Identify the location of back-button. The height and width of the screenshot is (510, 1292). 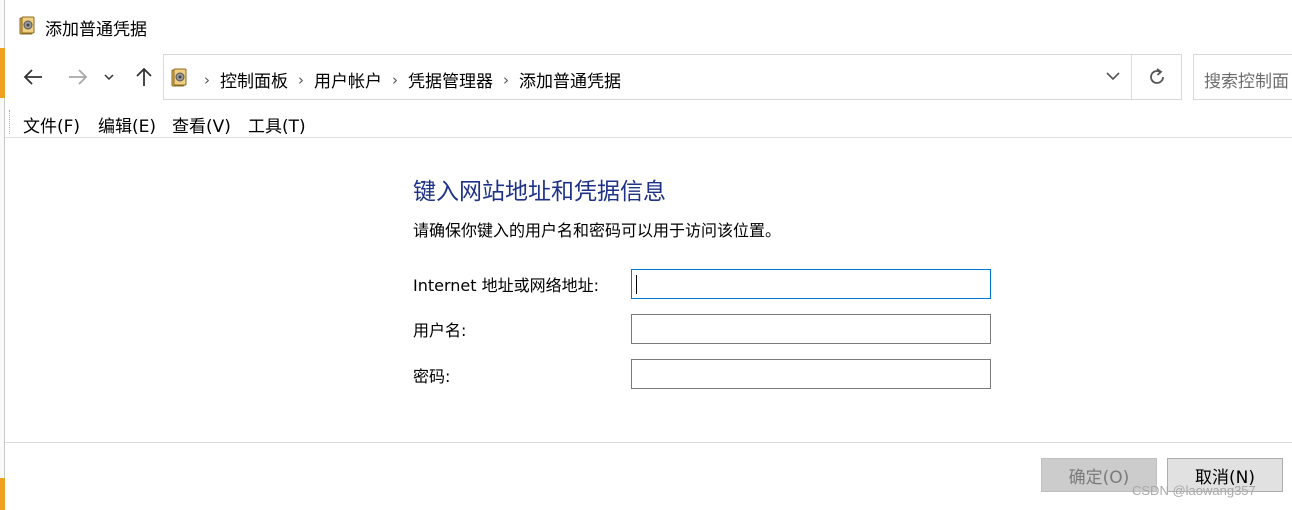
(33, 77).